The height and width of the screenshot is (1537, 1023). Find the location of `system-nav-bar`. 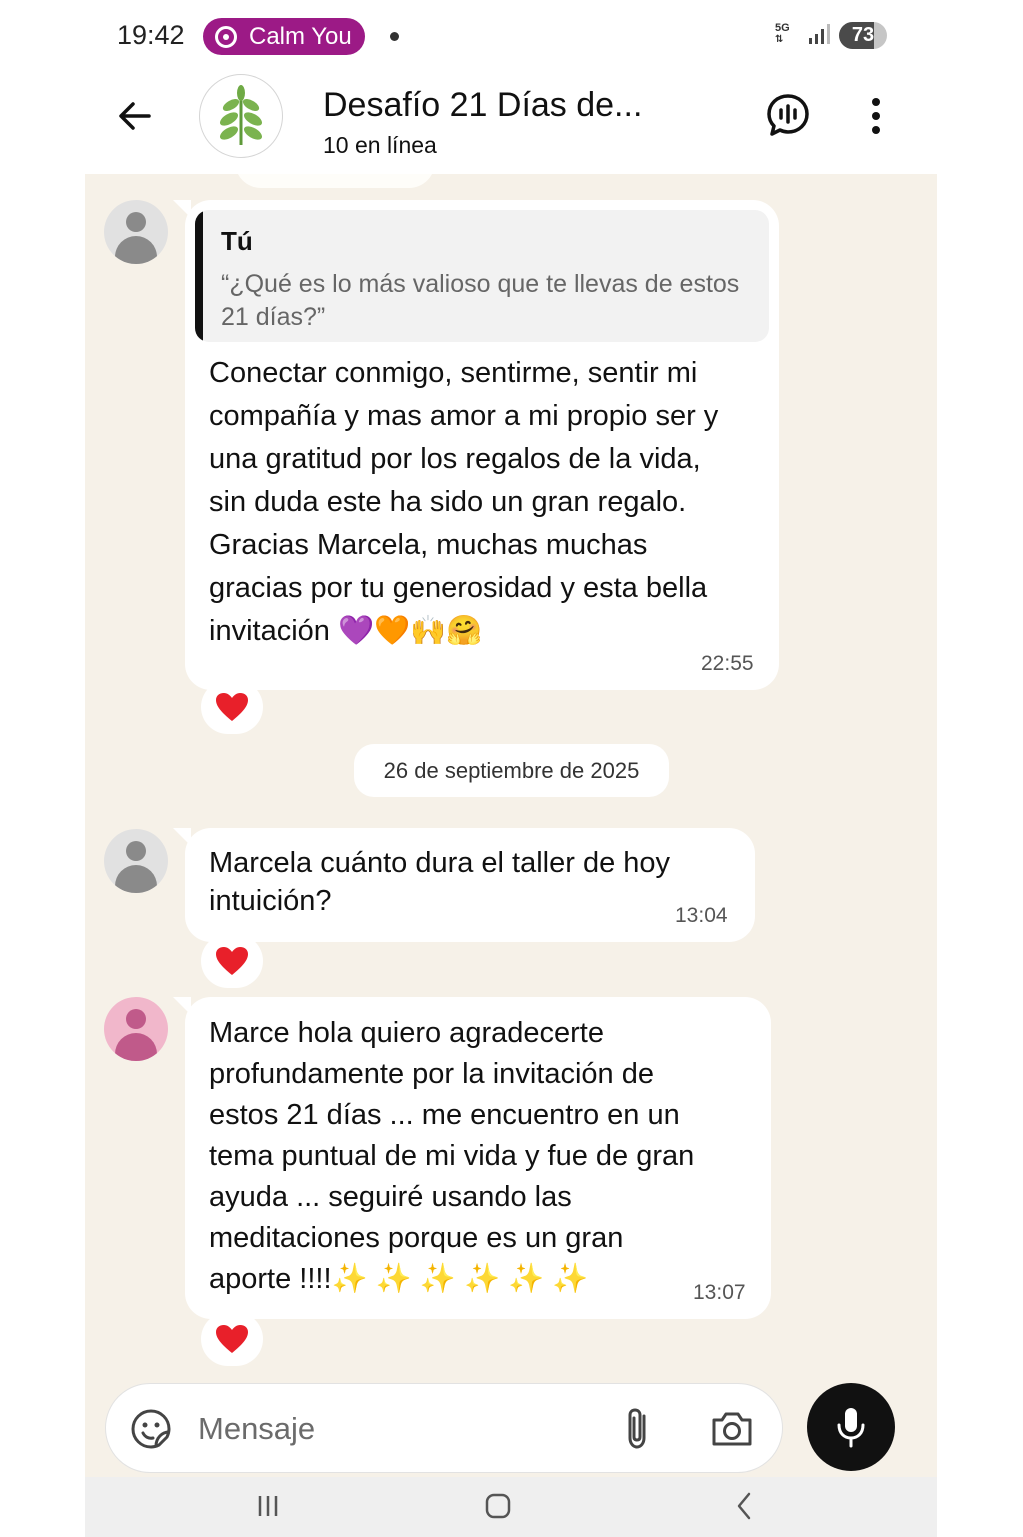

system-nav-bar is located at coordinates (511, 1507).